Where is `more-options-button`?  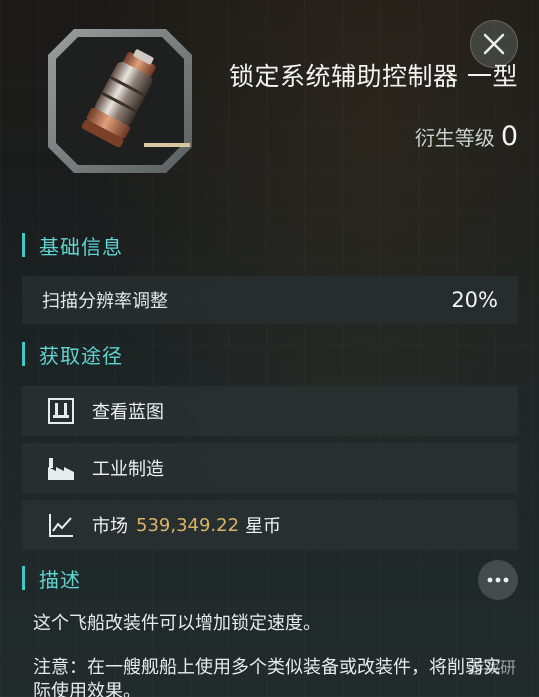 more-options-button is located at coordinates (498, 580).